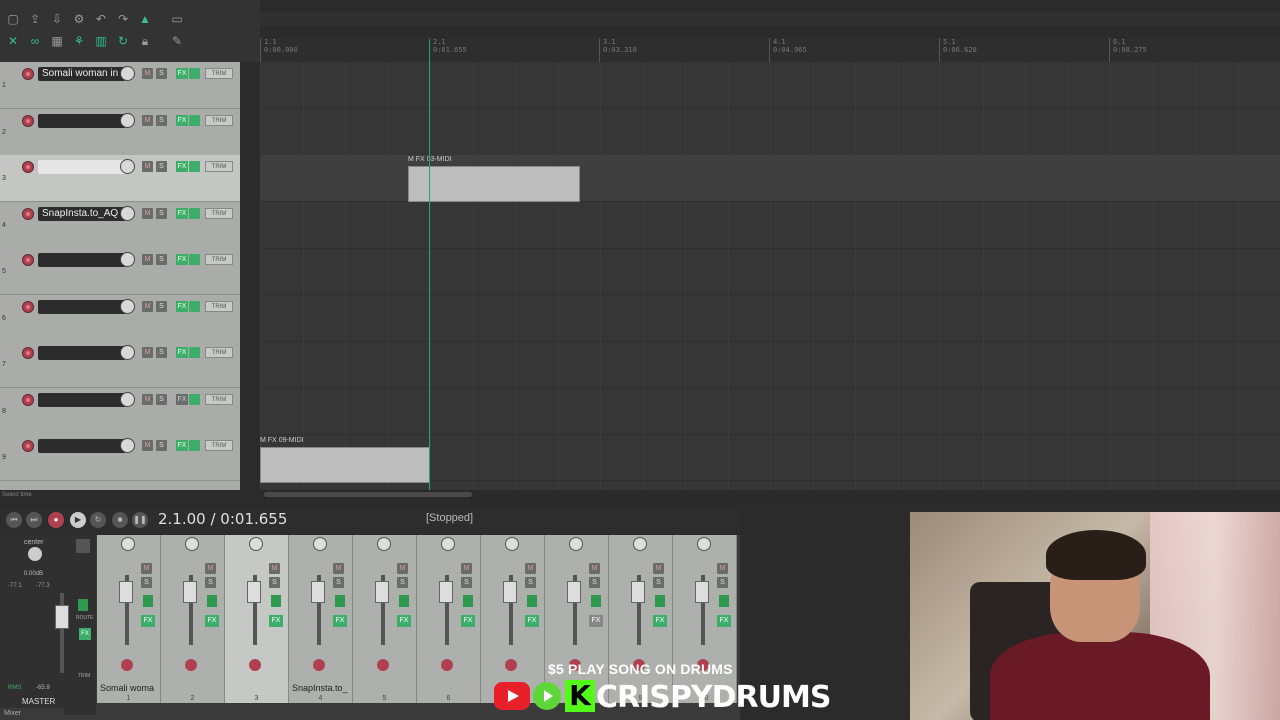 This screenshot has height=720, width=1280. Describe the element at coordinates (35, 41) in the screenshot. I see `ripple-edit-icon: ∞` at that location.